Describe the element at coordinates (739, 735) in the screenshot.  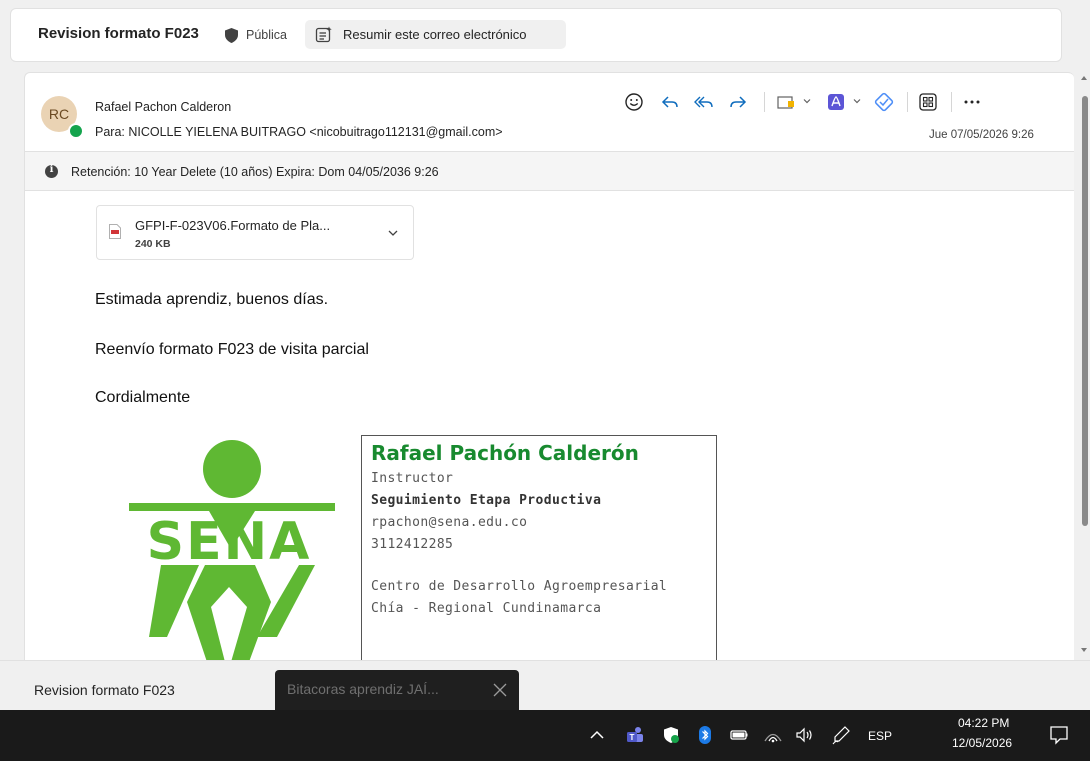
I see `battery-icon` at that location.